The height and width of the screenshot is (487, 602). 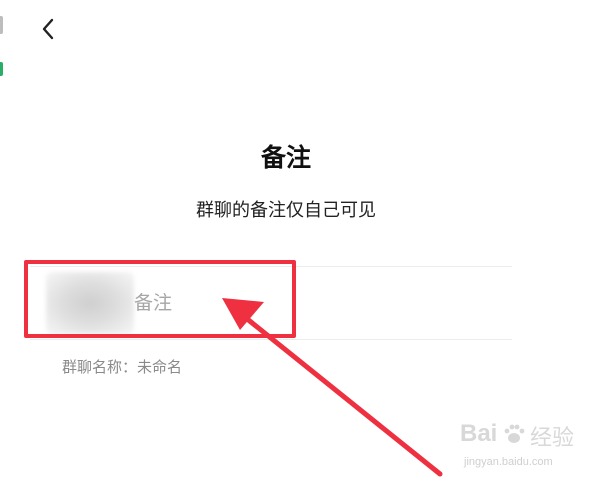 I want to click on chevron-left-icon, so click(x=48, y=29).